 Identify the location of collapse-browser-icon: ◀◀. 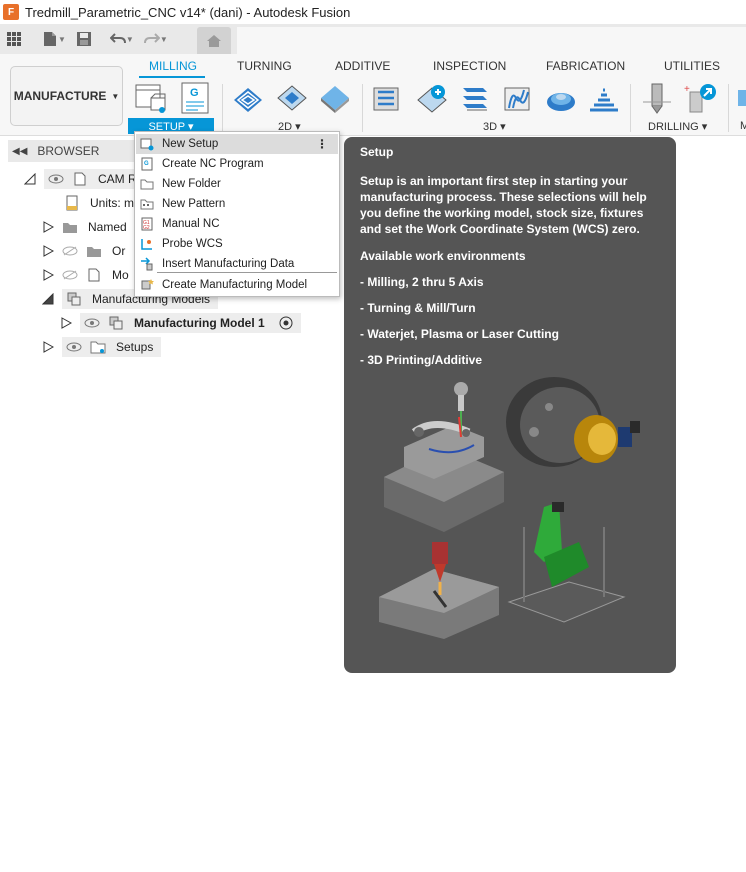
(19, 151).